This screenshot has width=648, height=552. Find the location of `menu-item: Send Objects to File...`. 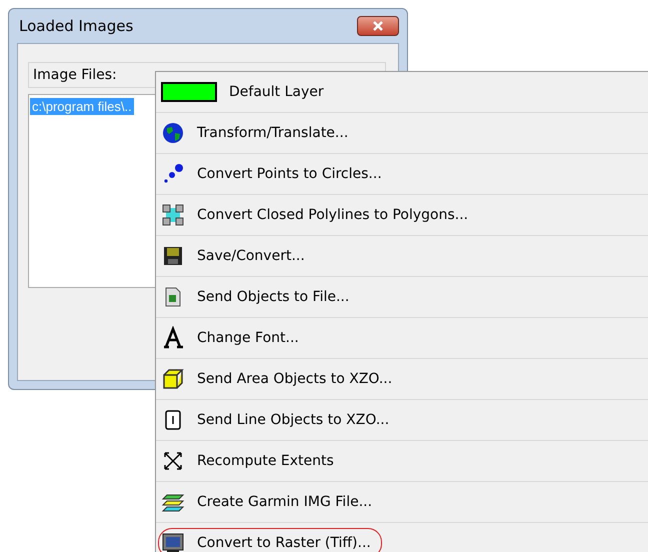

menu-item: Send Objects to File... is located at coordinates (259, 297).